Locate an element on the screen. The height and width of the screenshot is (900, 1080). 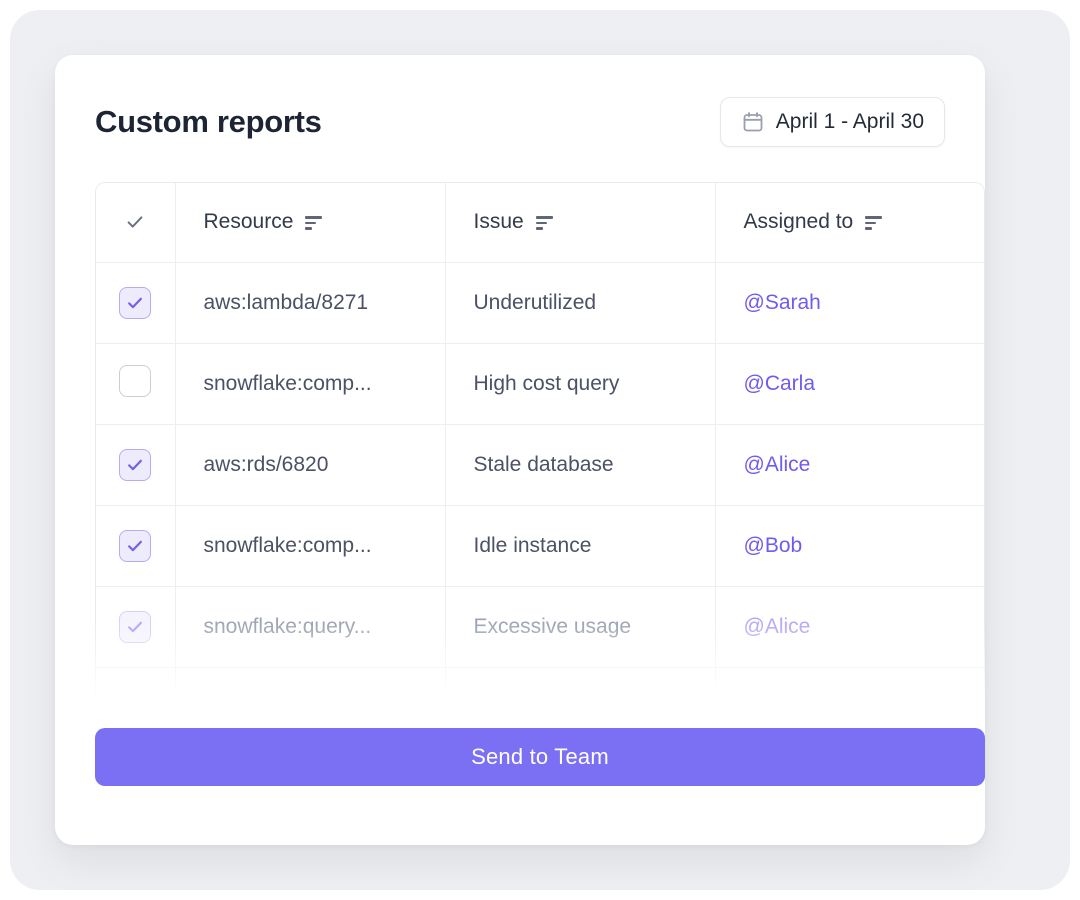
issue-cell: Excessive usage is located at coordinates (580, 627).